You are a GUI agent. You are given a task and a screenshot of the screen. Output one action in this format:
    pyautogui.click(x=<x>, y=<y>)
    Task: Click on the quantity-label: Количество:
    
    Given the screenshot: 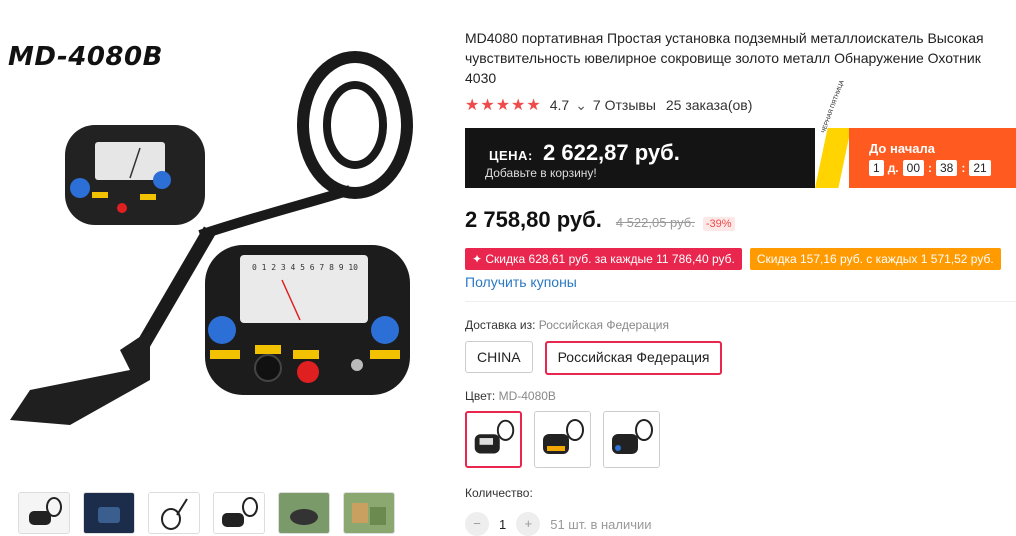 What is the action you would take?
    pyautogui.click(x=499, y=493)
    